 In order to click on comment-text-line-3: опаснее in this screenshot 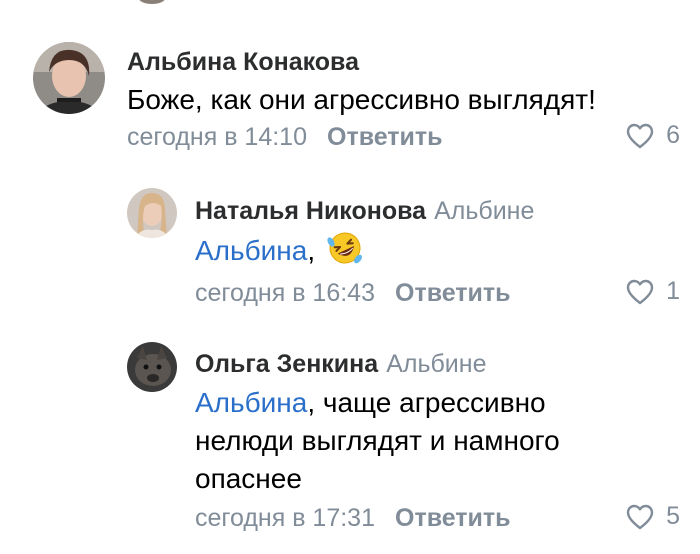, I will do `click(248, 478)`.